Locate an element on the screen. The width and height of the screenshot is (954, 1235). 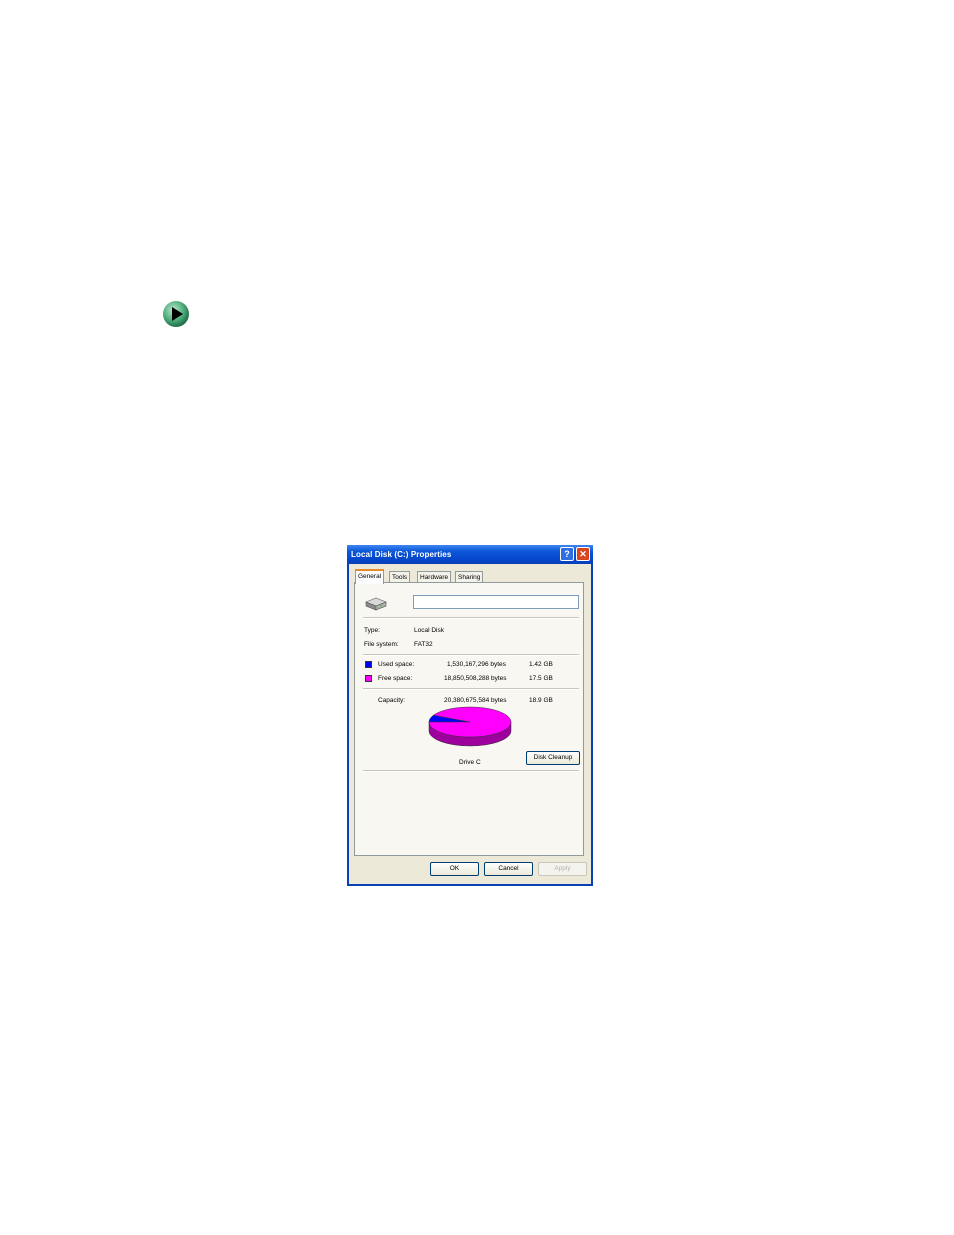
pie-slice-free-space is located at coordinates (470, 722).